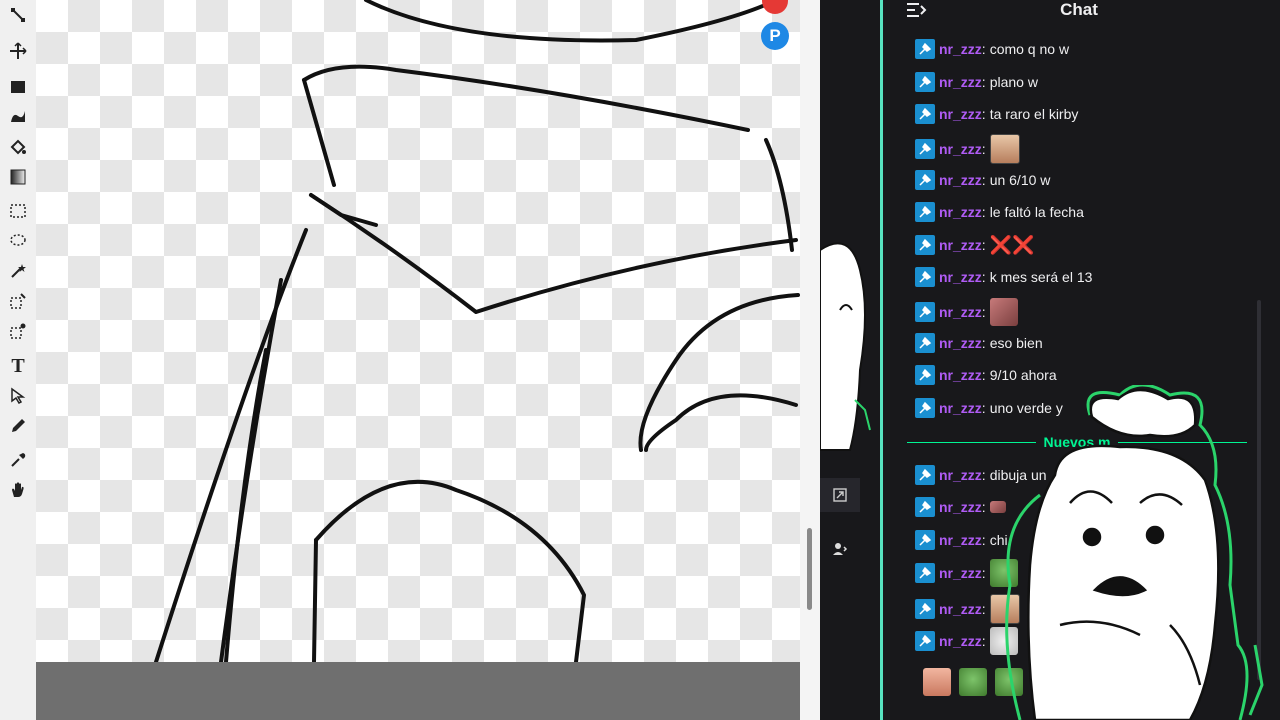  What do you see at coordinates (1013, 82) in the screenshot?
I see `chat-message-text: plano w` at bounding box center [1013, 82].